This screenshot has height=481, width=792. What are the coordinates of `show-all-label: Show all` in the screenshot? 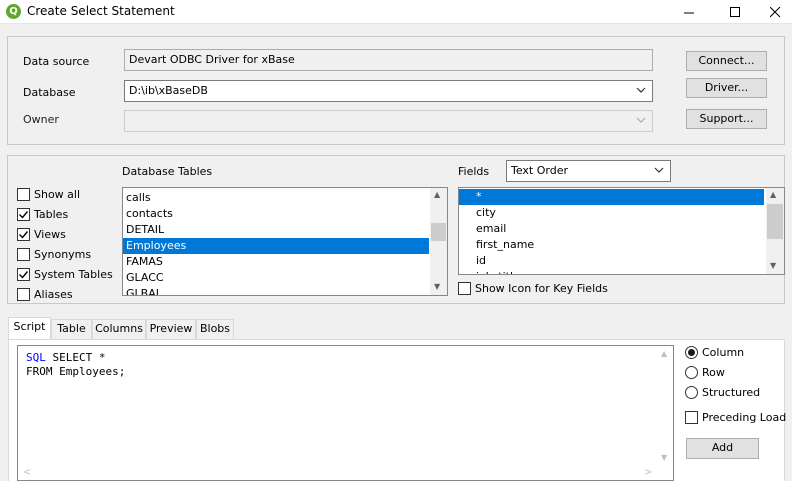 It's located at (57, 194).